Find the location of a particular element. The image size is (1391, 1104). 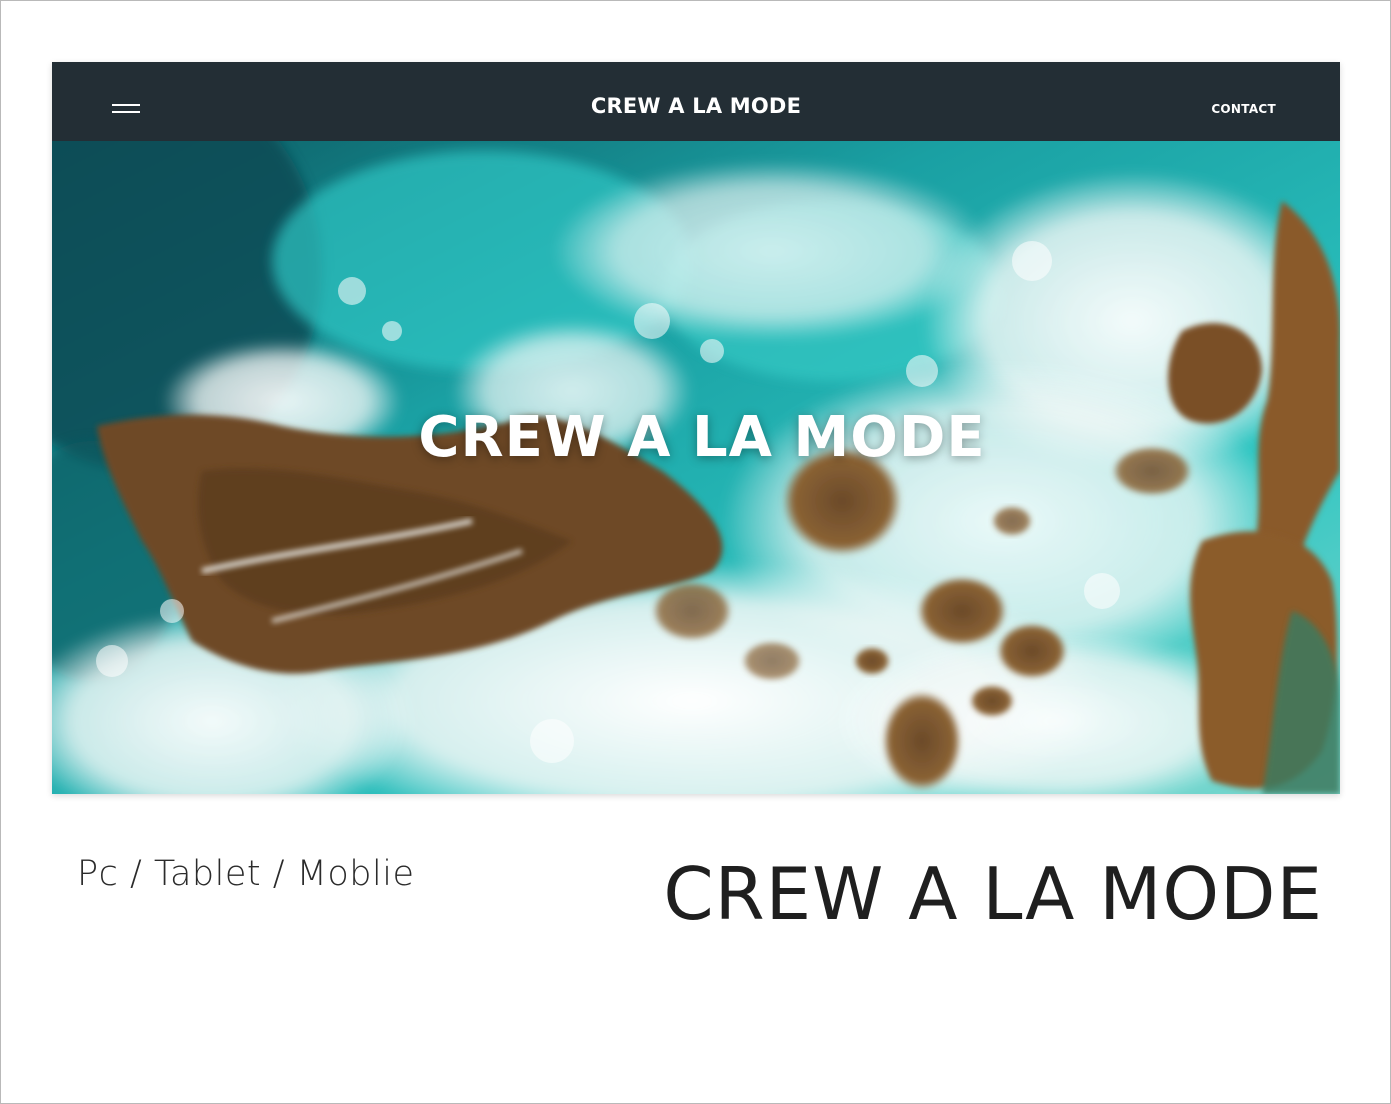

hero-title: CREW A LA MODE is located at coordinates (702, 437).